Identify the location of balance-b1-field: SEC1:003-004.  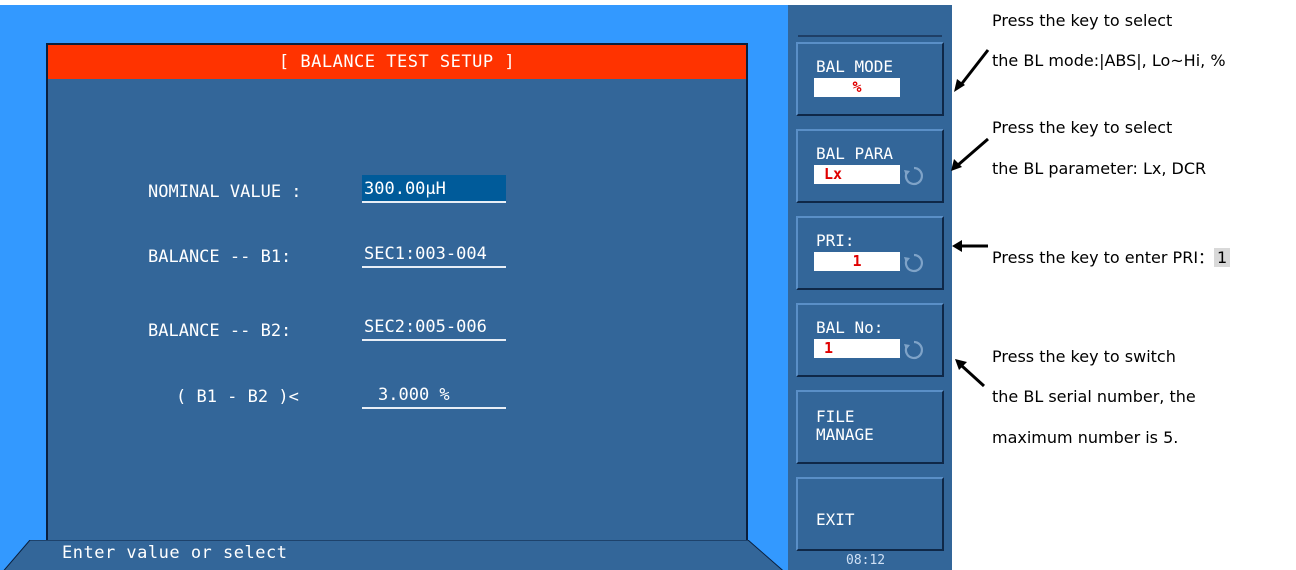
(434, 254).